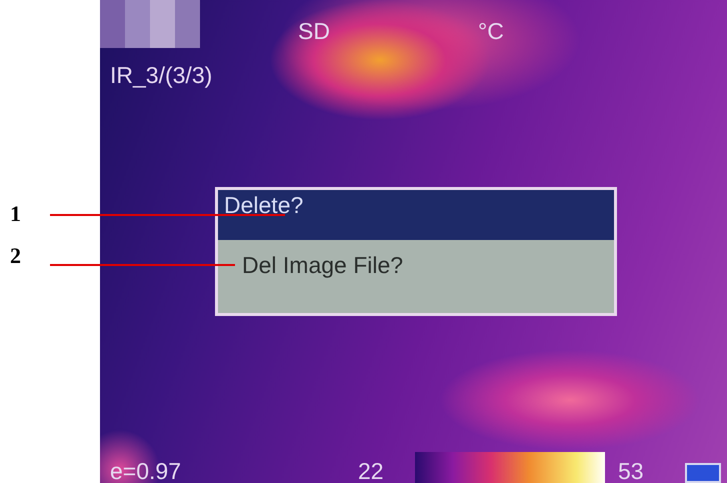 The height and width of the screenshot is (483, 727). What do you see at coordinates (15, 256) in the screenshot?
I see `callout-number: 2` at bounding box center [15, 256].